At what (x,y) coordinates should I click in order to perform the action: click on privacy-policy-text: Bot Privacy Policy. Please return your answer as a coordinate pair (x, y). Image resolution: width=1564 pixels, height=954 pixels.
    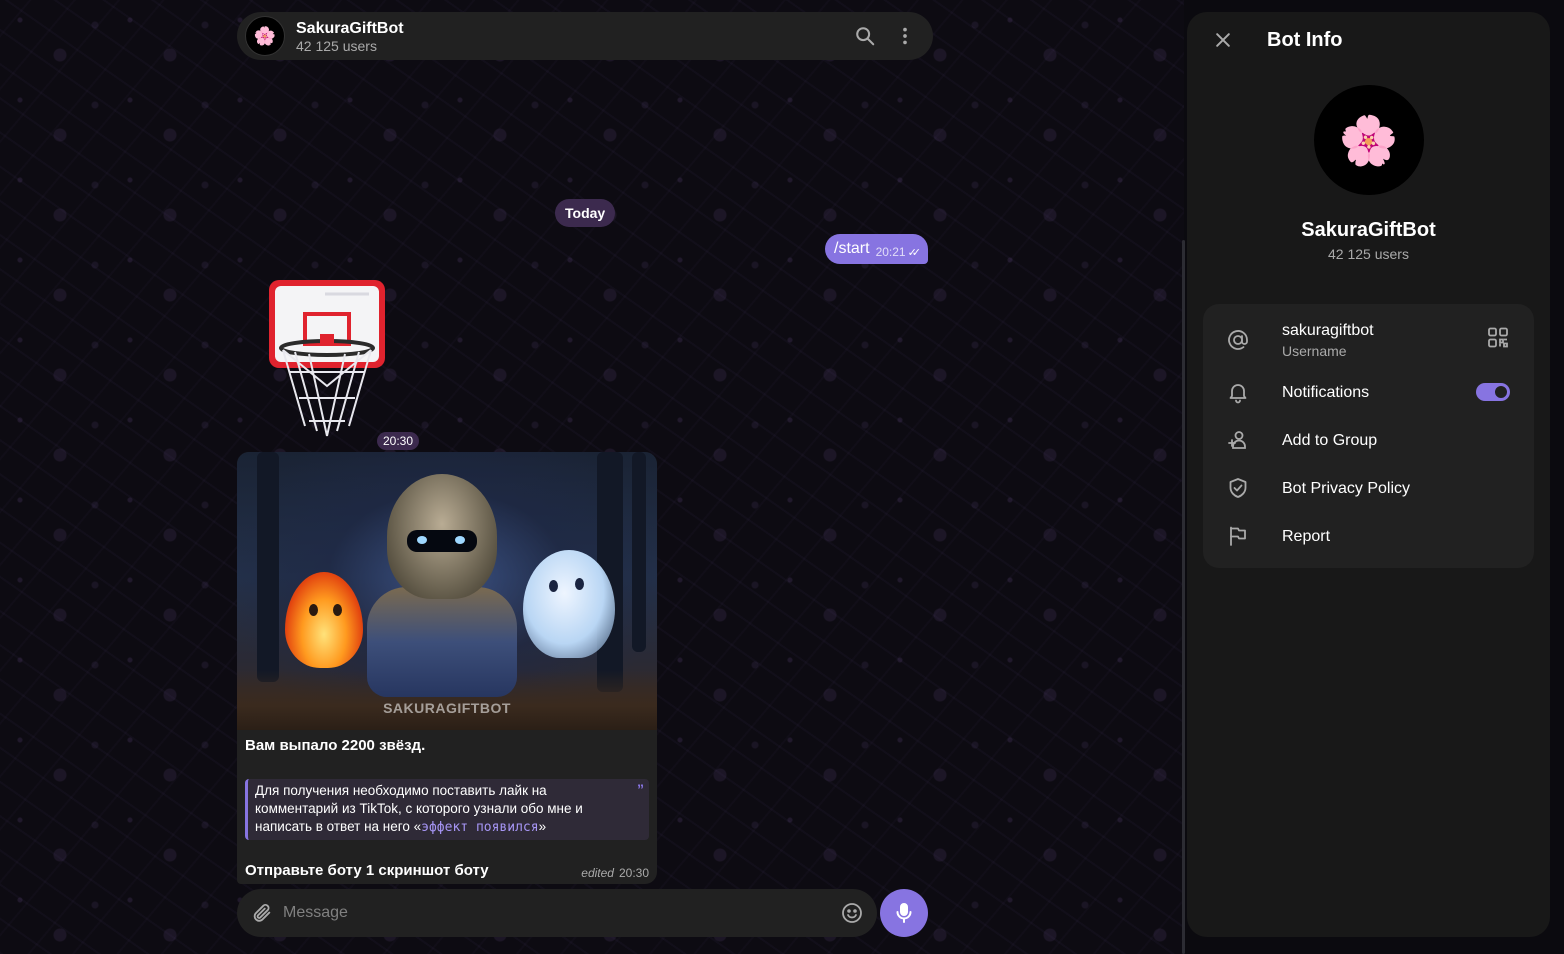
    Looking at the image, I should click on (1346, 488).